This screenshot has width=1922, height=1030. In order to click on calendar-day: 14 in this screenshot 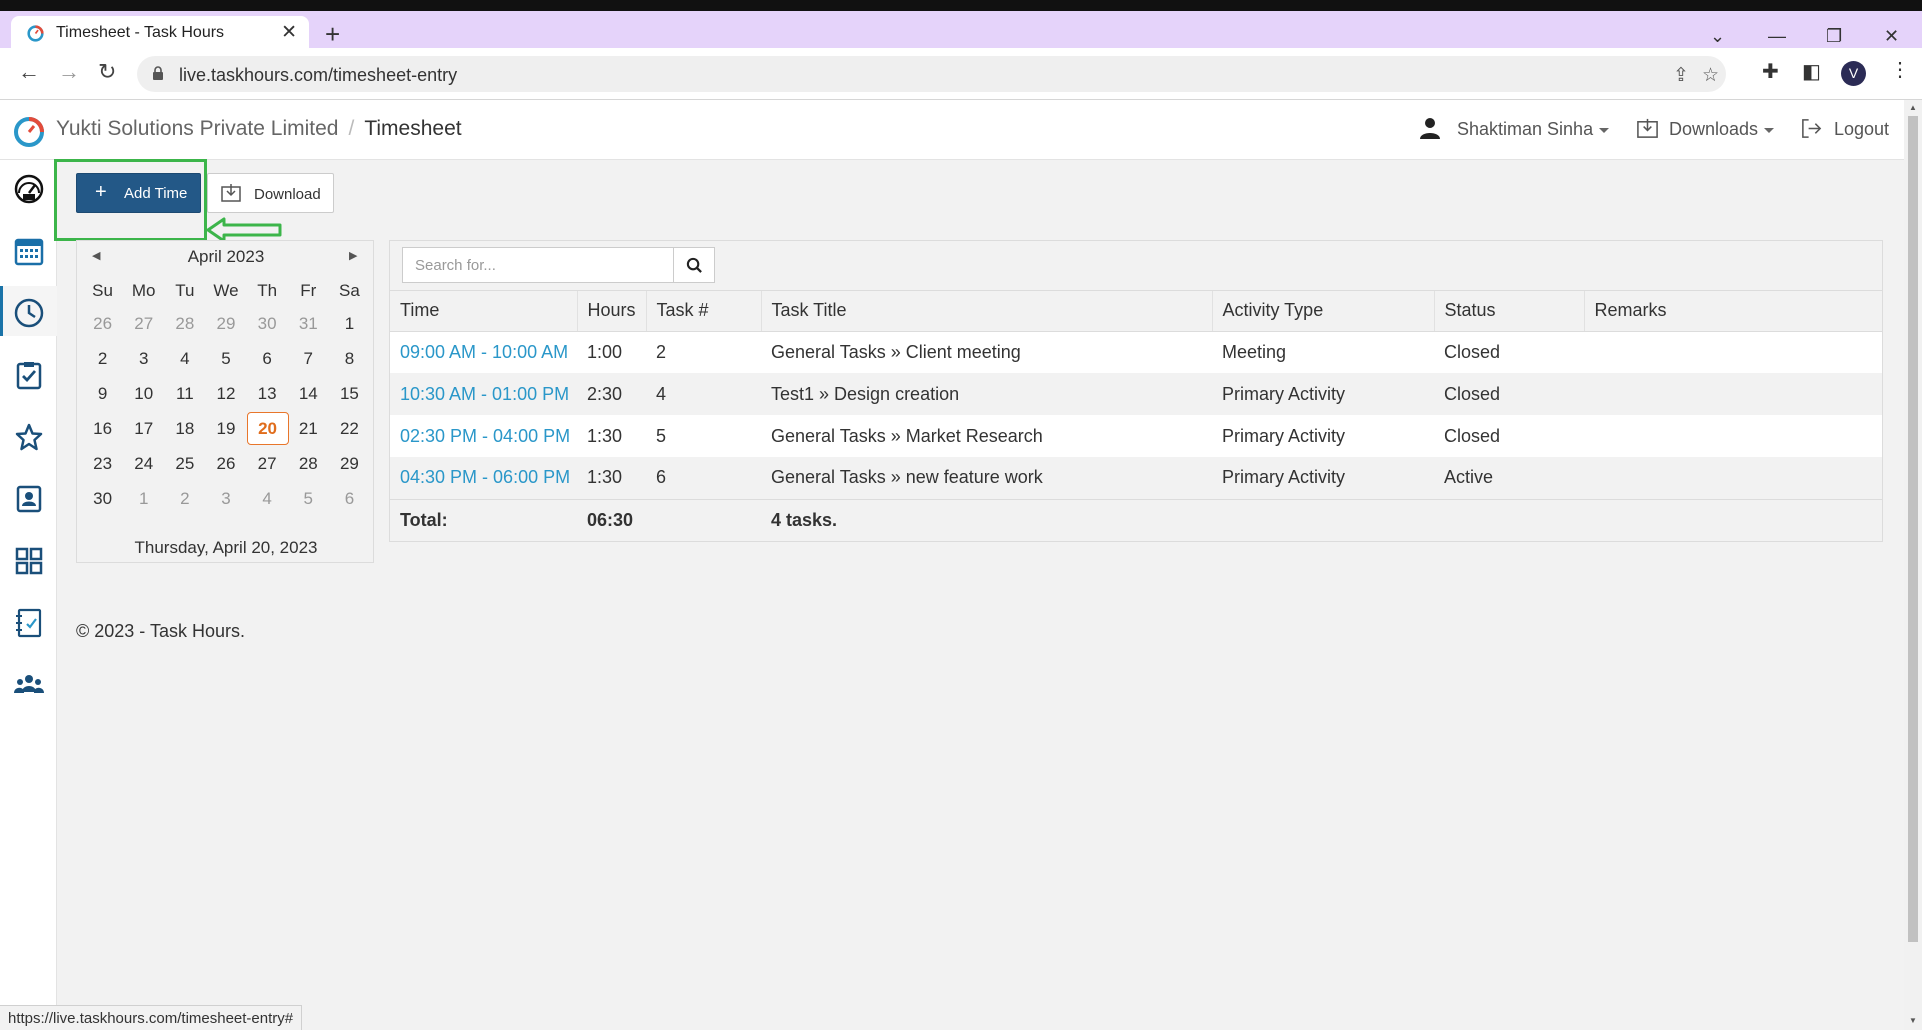, I will do `click(308, 393)`.